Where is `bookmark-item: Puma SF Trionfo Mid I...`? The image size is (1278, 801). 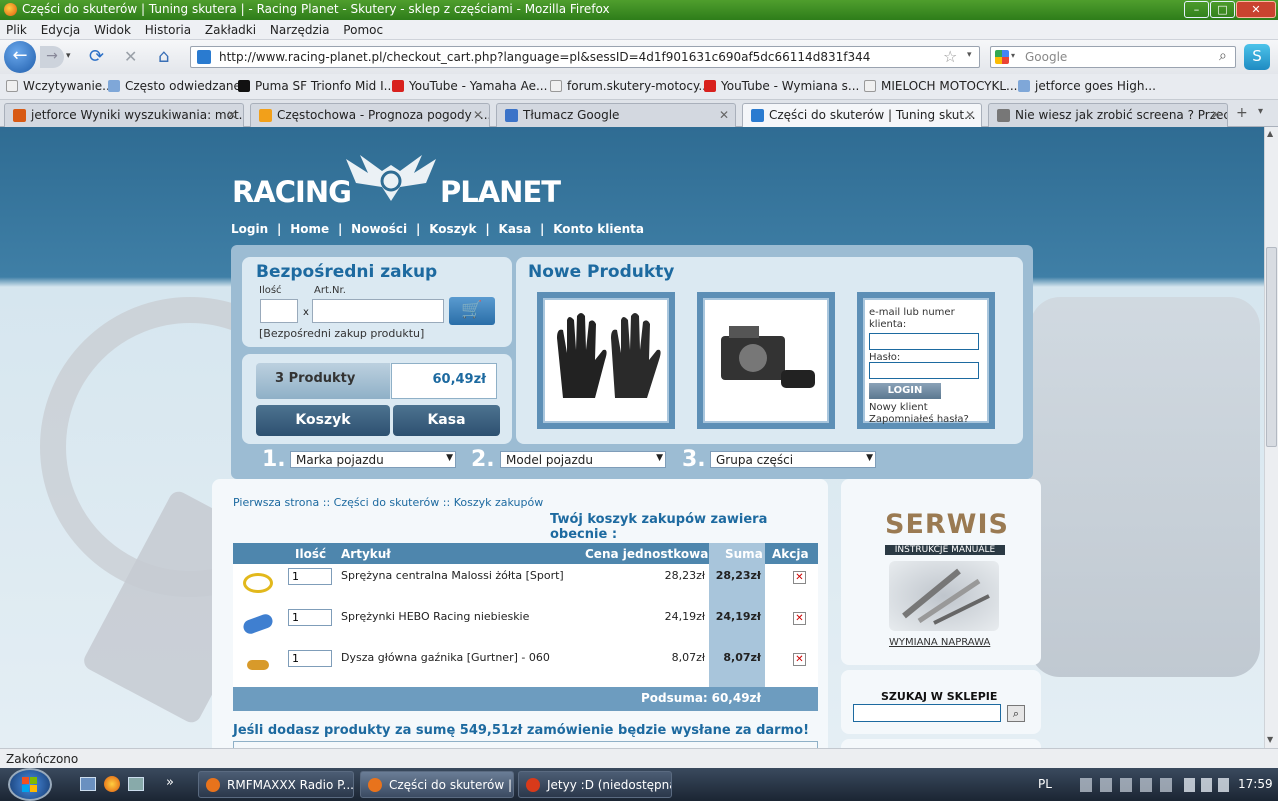
bookmark-item: Puma SF Trionfo Mid I... is located at coordinates (316, 86).